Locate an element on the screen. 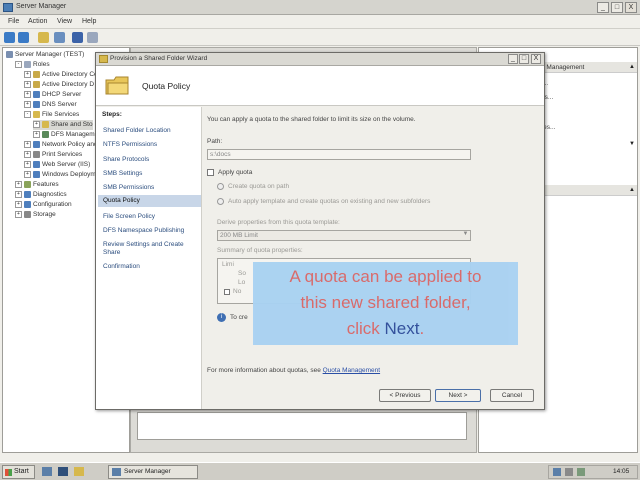 The image size is (640, 480). tray-volume-icon is located at coordinates (581, 472).